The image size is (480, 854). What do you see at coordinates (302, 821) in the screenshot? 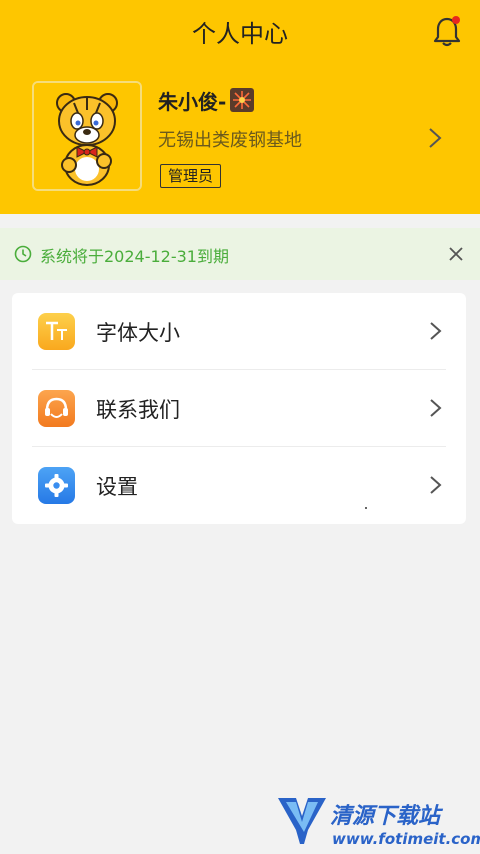
I see `watermark-logo-icon` at bounding box center [302, 821].